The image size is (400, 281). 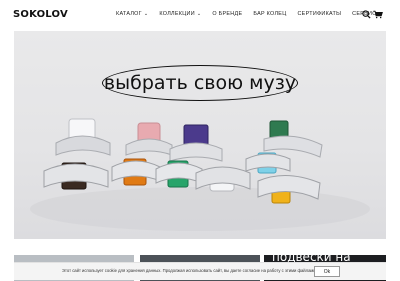 I want to click on brand-logo: SOKOLOV, so click(x=40, y=14).